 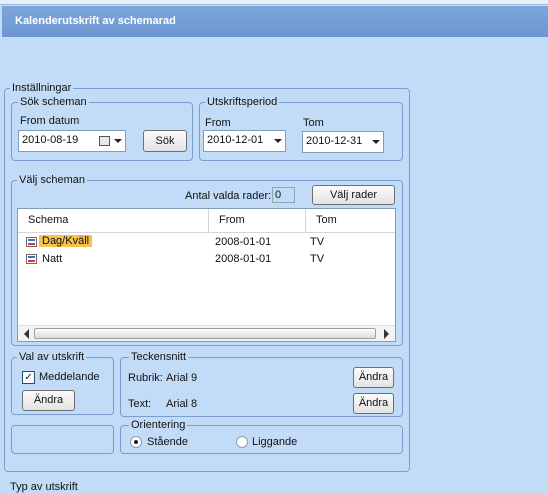 What do you see at coordinates (206, 242) in the screenshot?
I see `table-row: Dag/Kväll 2008-01-01 TV` at bounding box center [206, 242].